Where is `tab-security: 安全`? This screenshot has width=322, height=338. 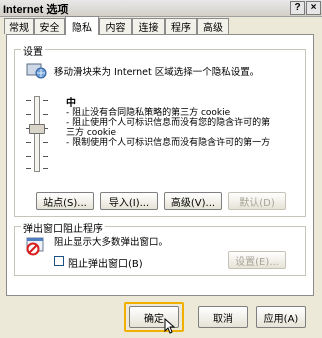 tab-security: 安全 is located at coordinates (49, 26).